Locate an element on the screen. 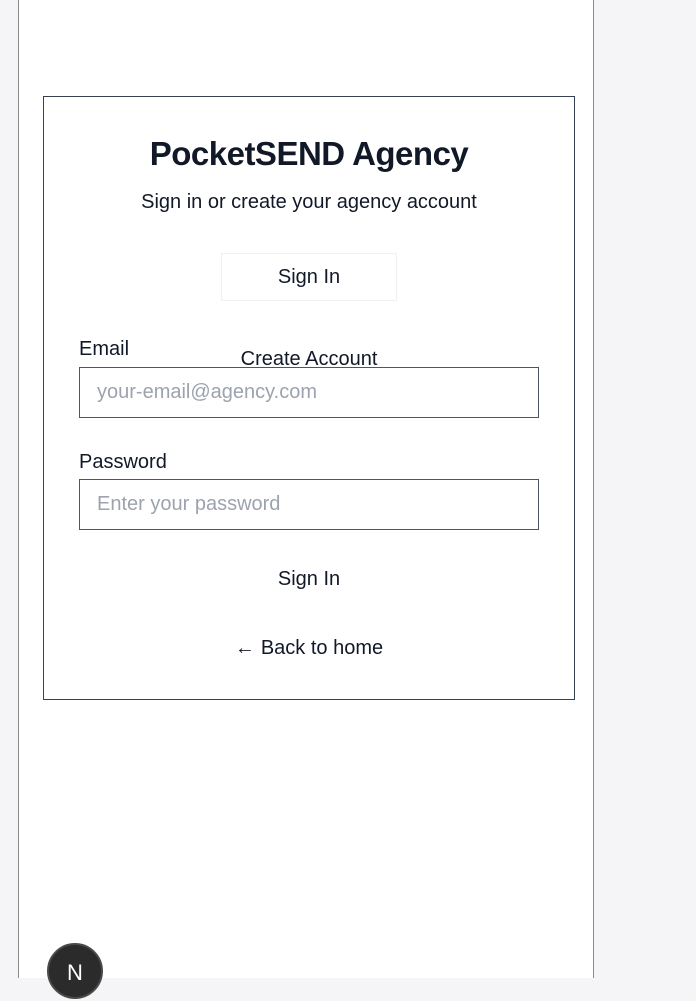  password-label: Password is located at coordinates (123, 462).